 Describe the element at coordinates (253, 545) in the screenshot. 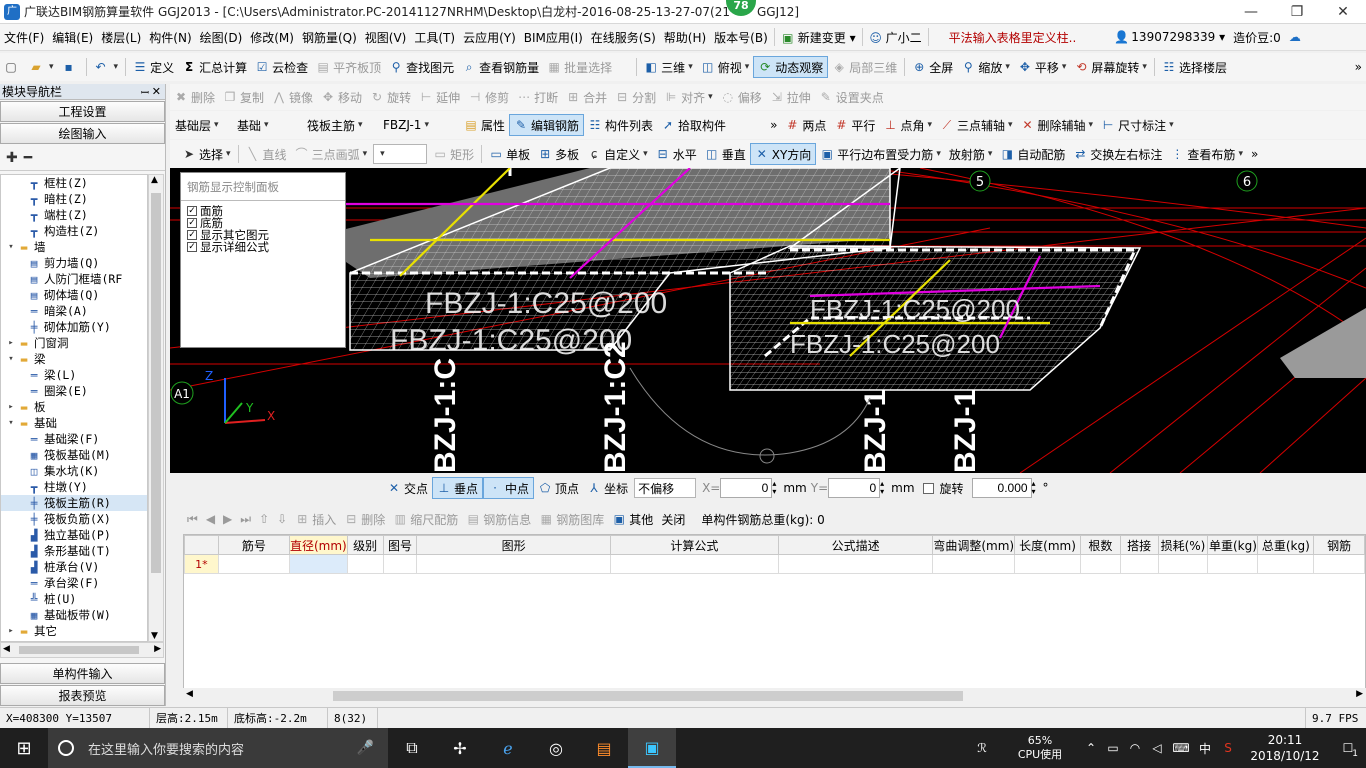

I see `column-header: 筋号` at that location.